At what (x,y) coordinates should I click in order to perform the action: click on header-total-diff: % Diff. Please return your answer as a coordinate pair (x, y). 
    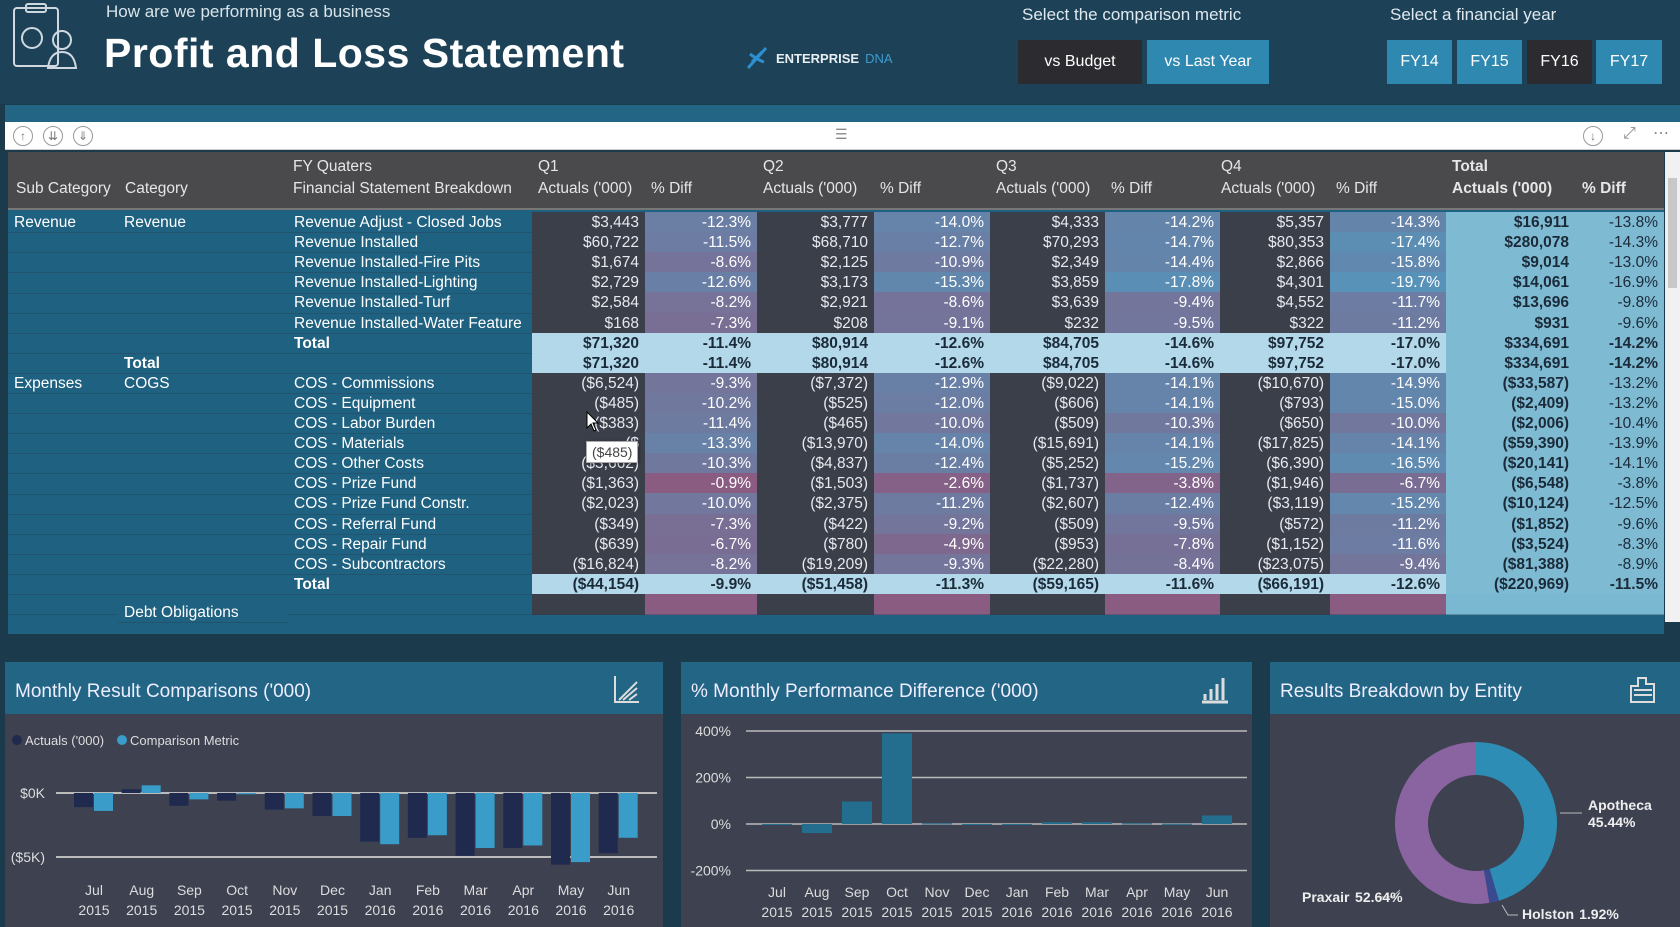
    Looking at the image, I should click on (1604, 189).